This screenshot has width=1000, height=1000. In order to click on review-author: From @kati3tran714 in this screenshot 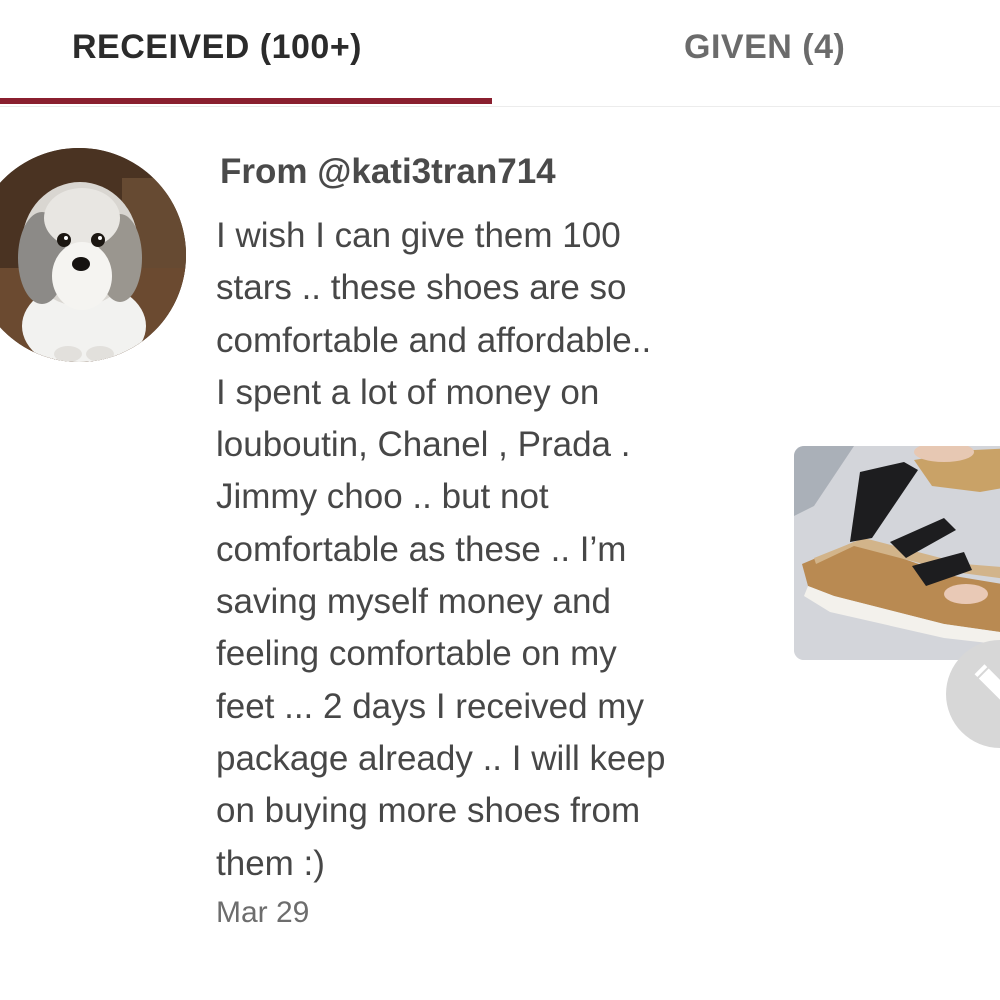, I will do `click(388, 172)`.